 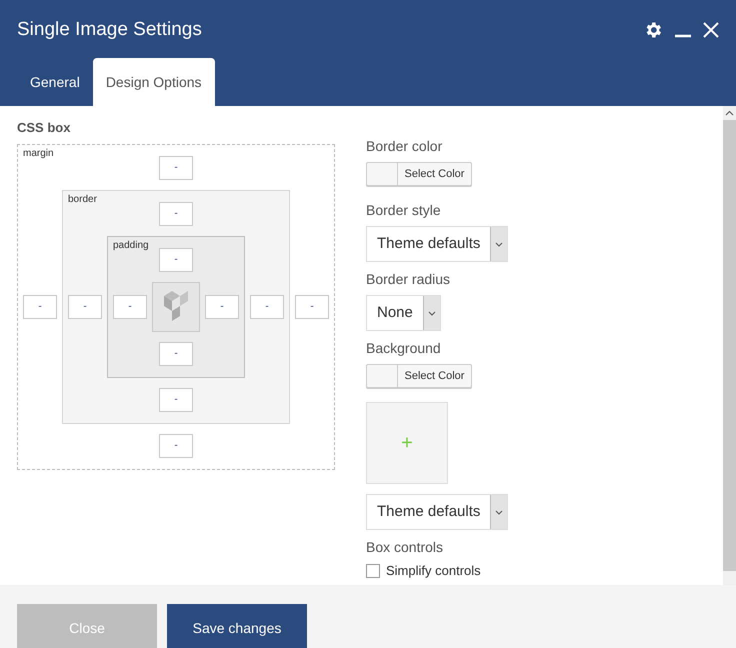 I want to click on layer-label: padding, so click(x=130, y=246).